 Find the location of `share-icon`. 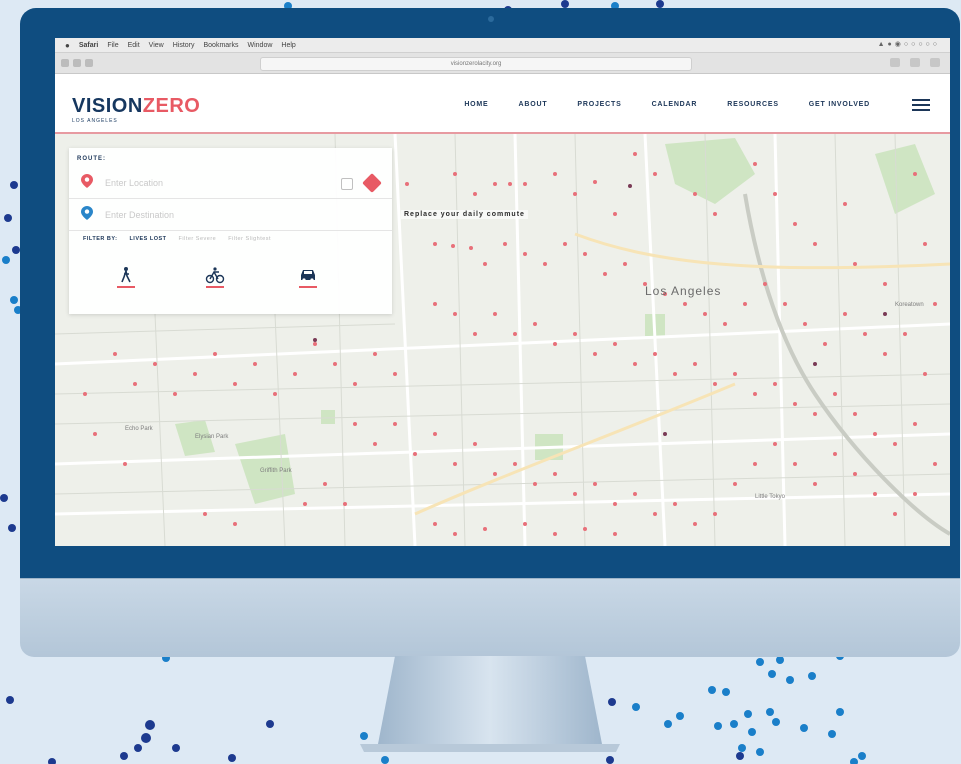

share-icon is located at coordinates (915, 62).